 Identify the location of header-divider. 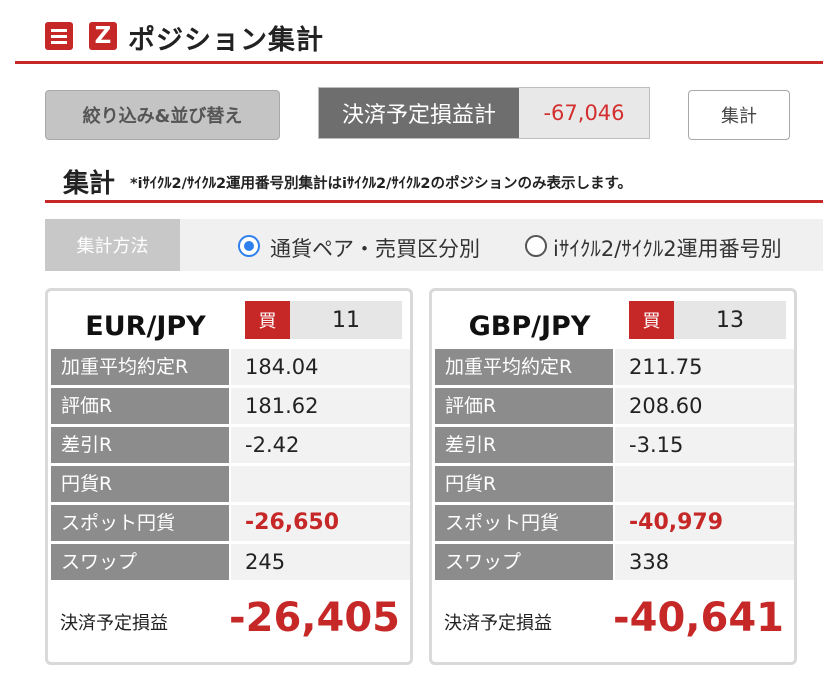
(419, 62).